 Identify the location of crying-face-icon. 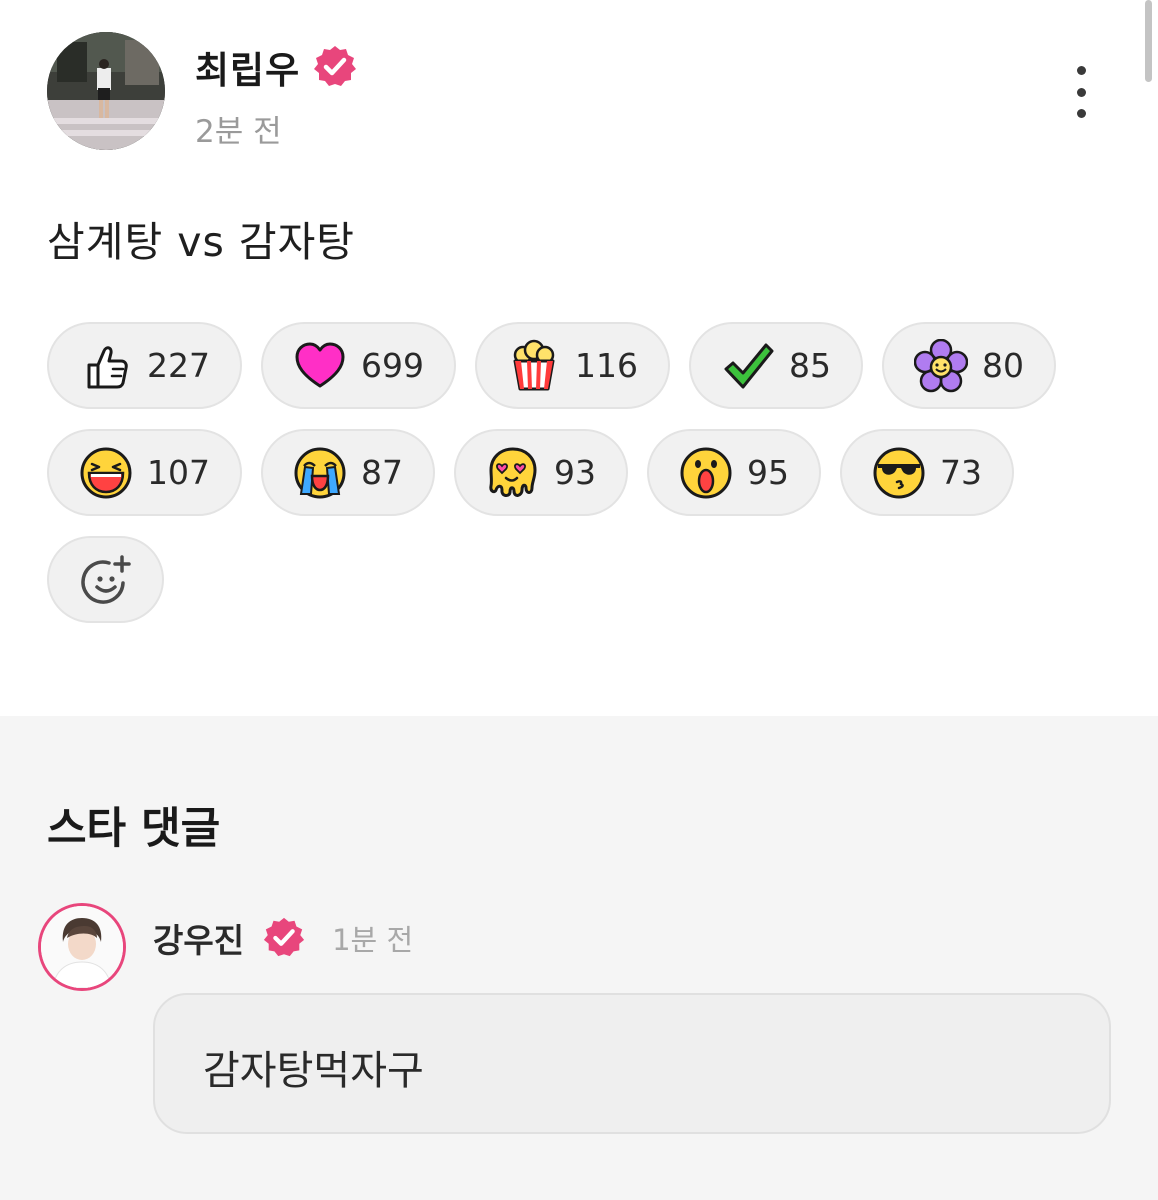
(320, 472).